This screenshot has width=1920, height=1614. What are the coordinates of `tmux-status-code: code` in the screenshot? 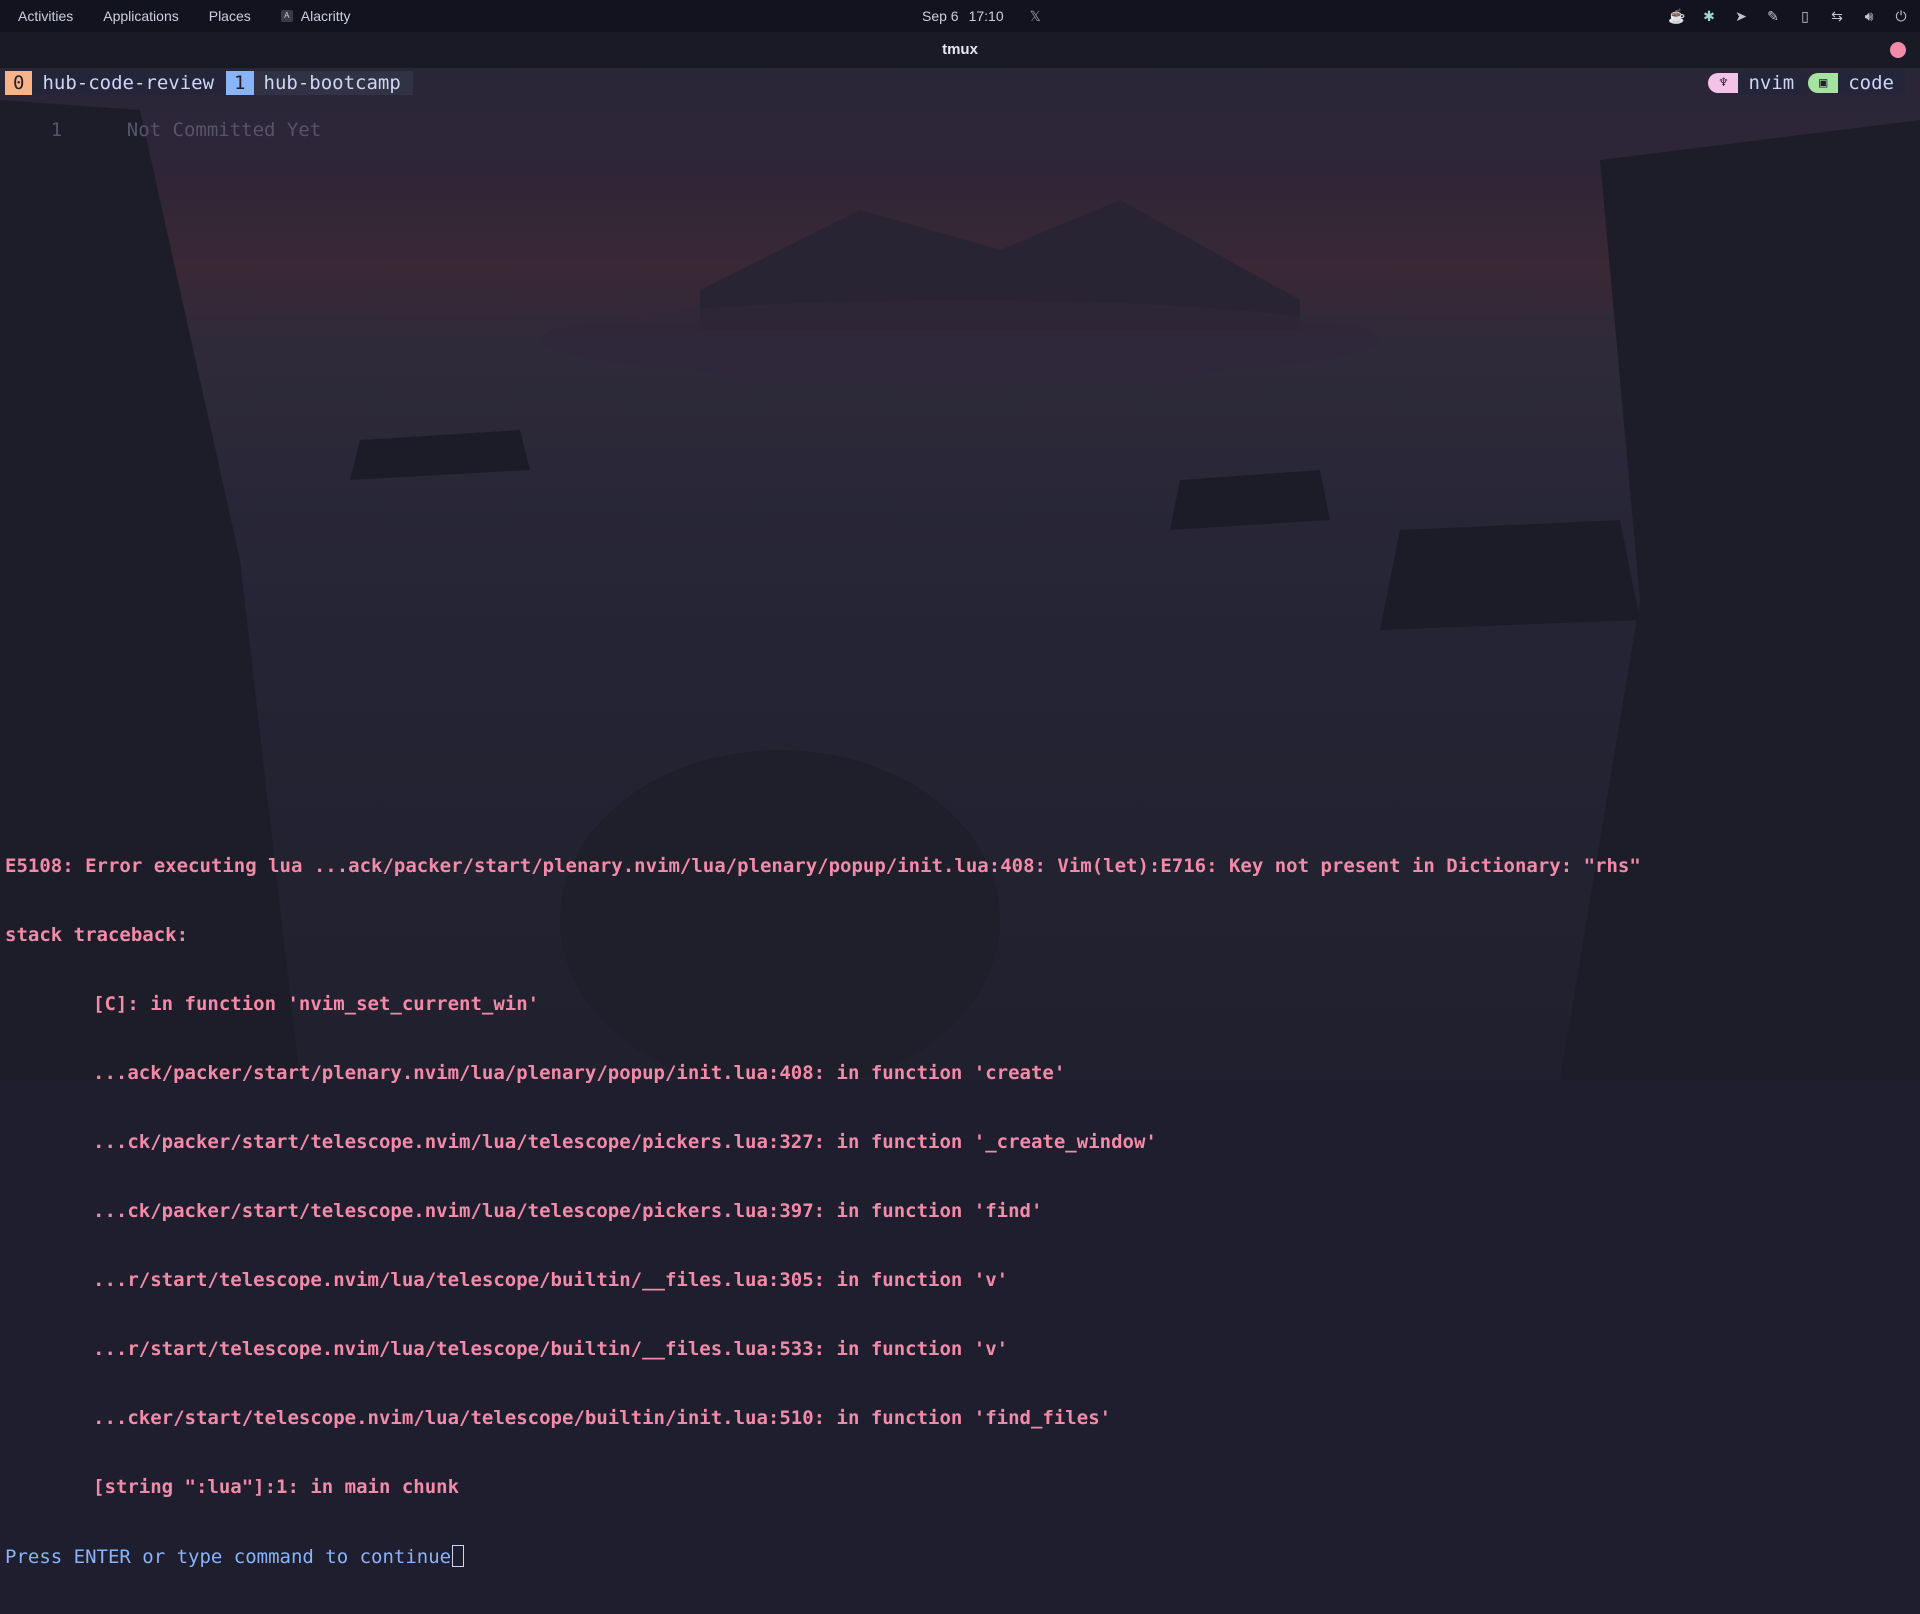 It's located at (1872, 83).